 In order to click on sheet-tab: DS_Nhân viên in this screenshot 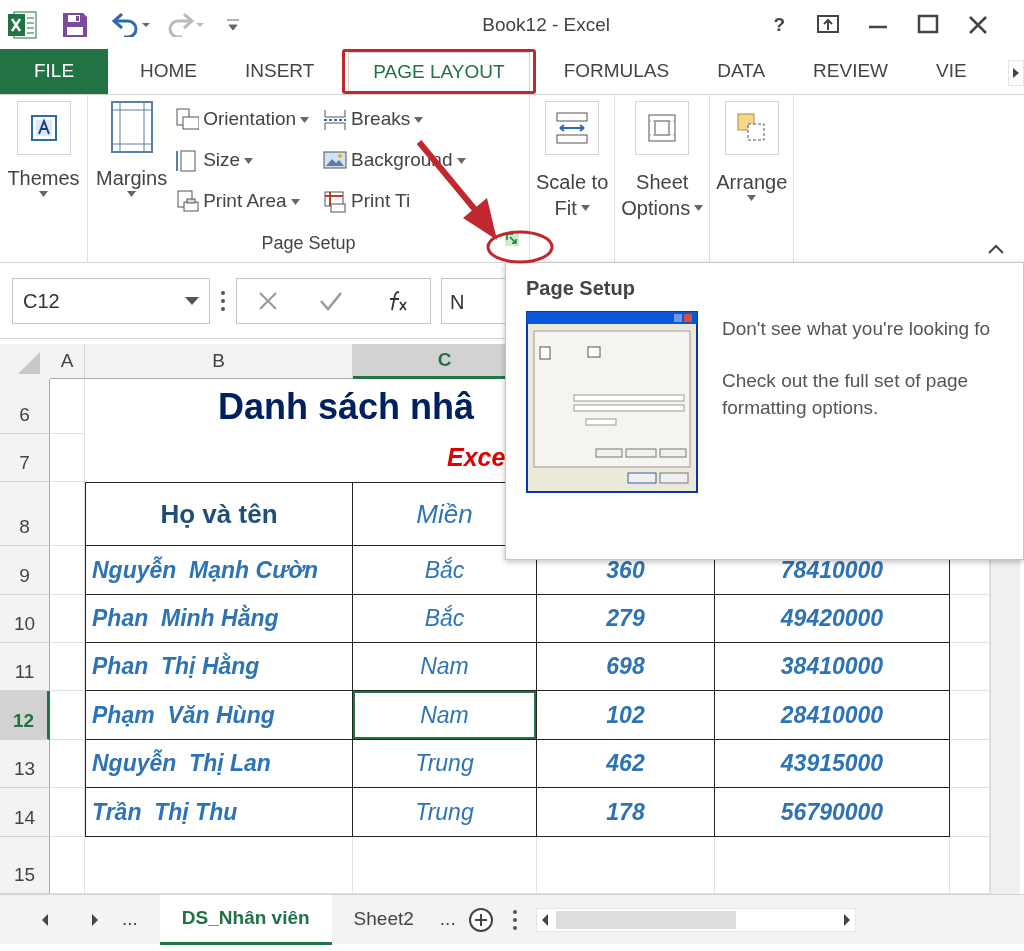, I will do `click(245, 919)`.